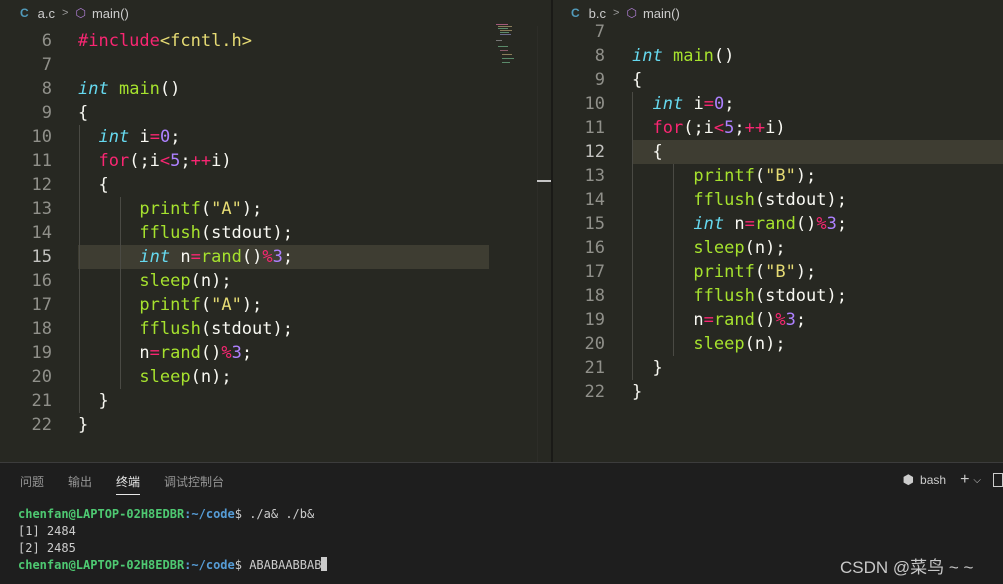  Describe the element at coordinates (80, 484) in the screenshot. I see `tab-output: 输出` at that location.